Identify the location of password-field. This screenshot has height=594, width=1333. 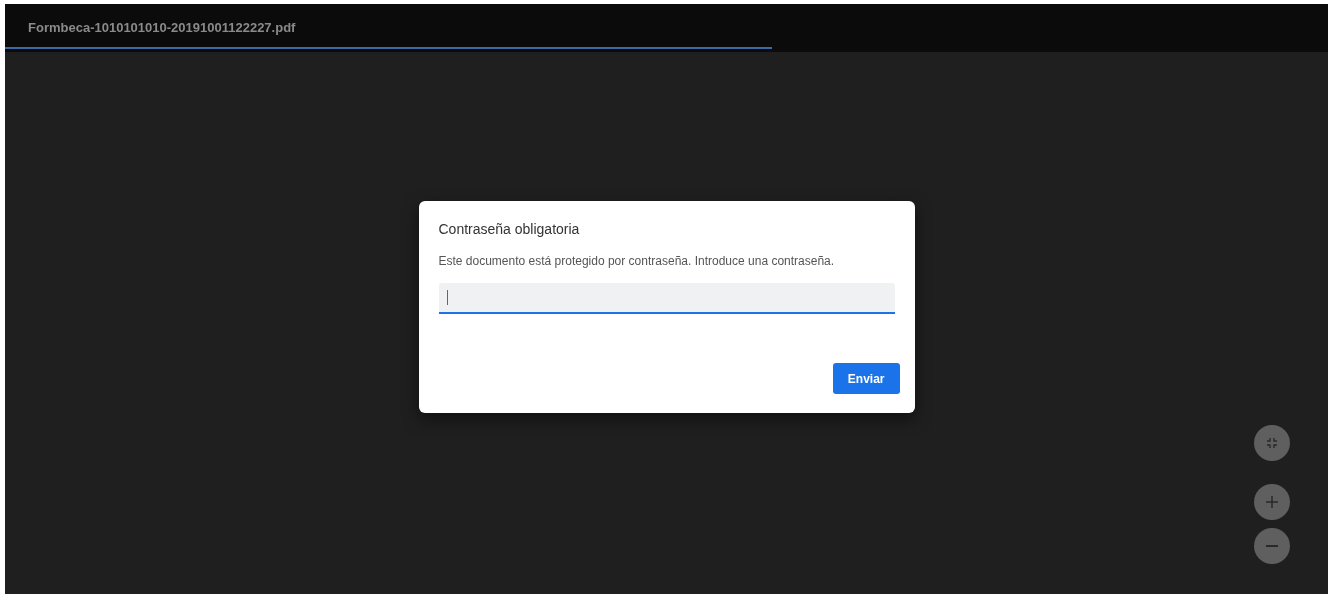
(666, 298).